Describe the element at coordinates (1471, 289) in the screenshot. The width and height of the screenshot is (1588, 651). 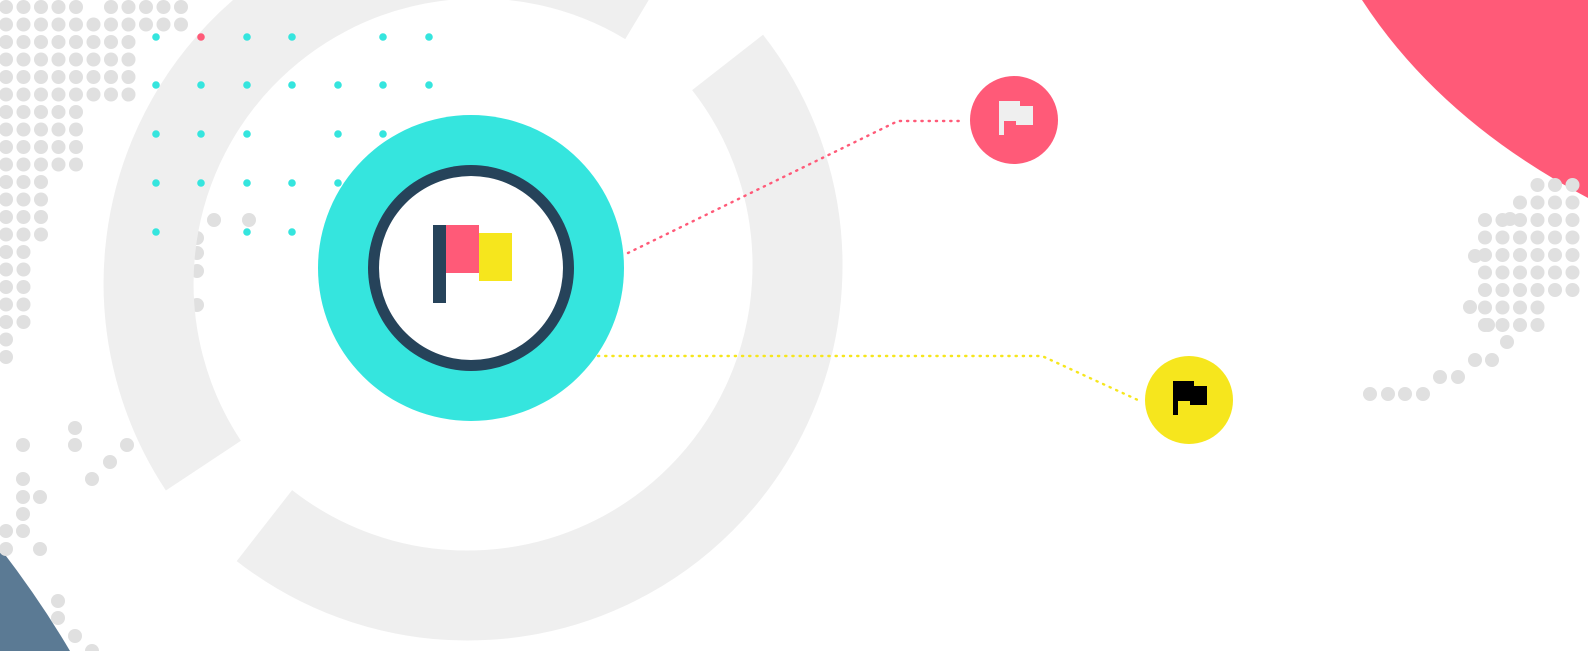
I see `world-map-dots-right` at that location.